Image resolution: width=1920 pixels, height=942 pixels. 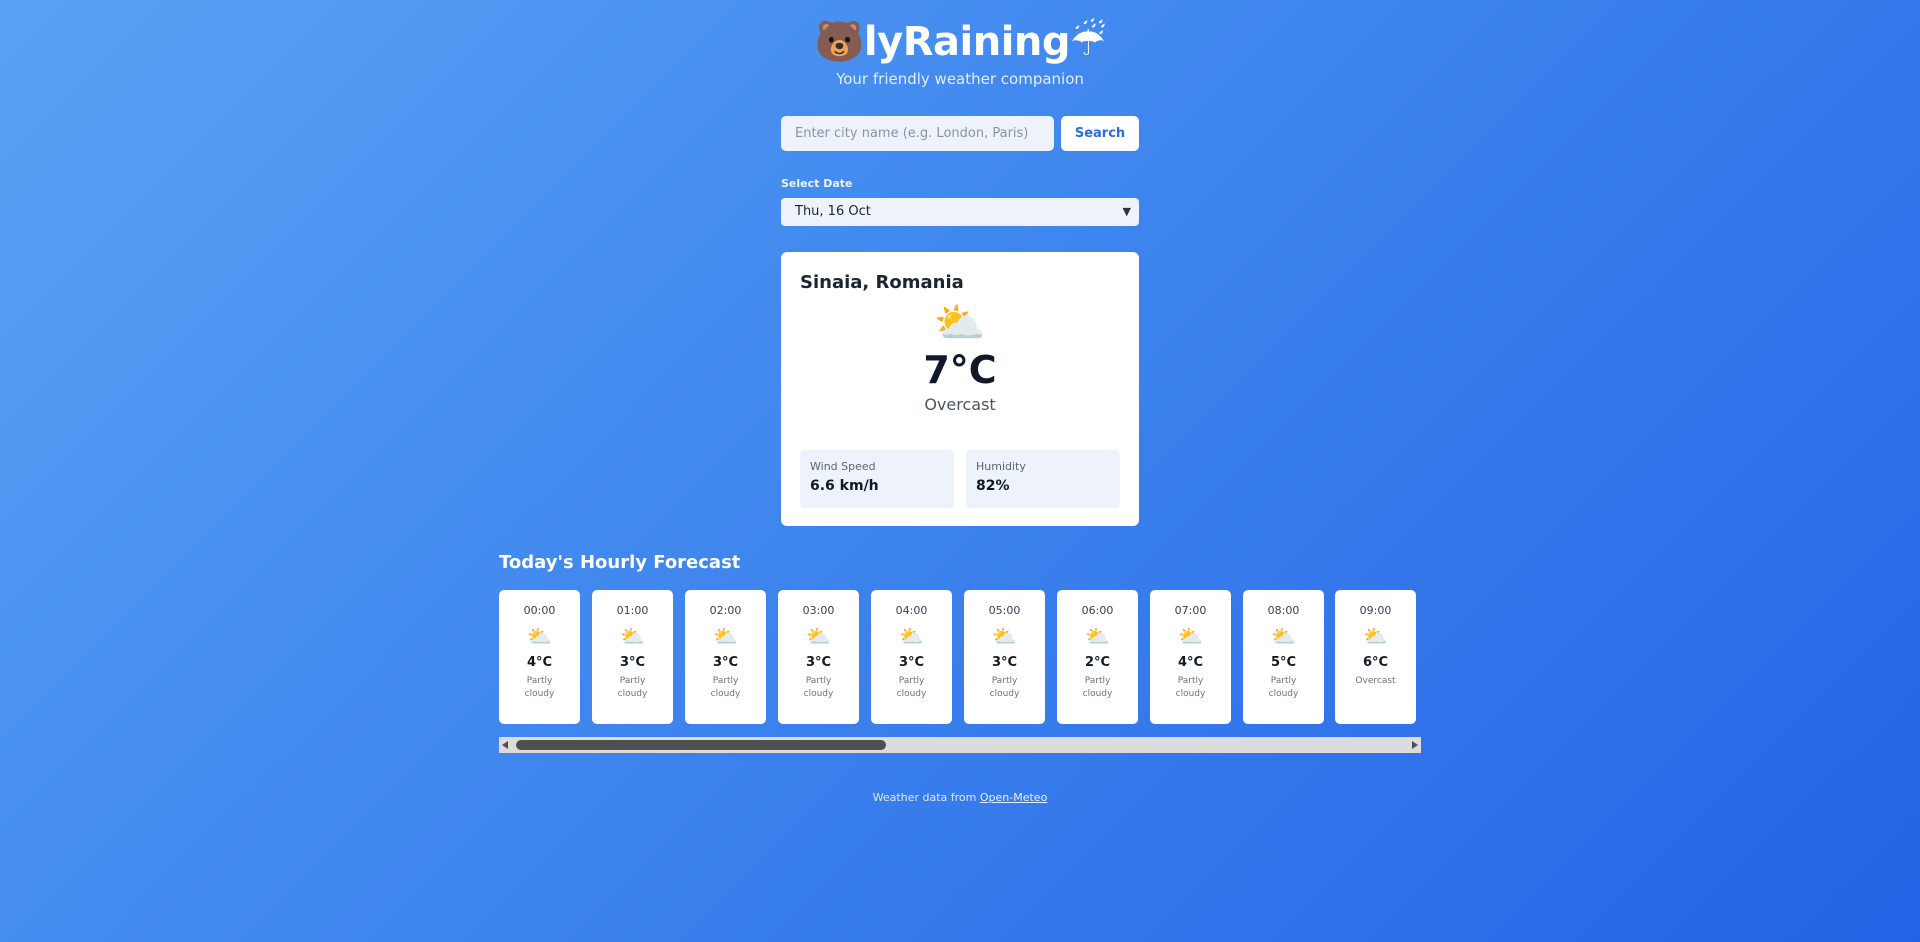 I want to click on search-row: Search, so click(x=960, y=133).